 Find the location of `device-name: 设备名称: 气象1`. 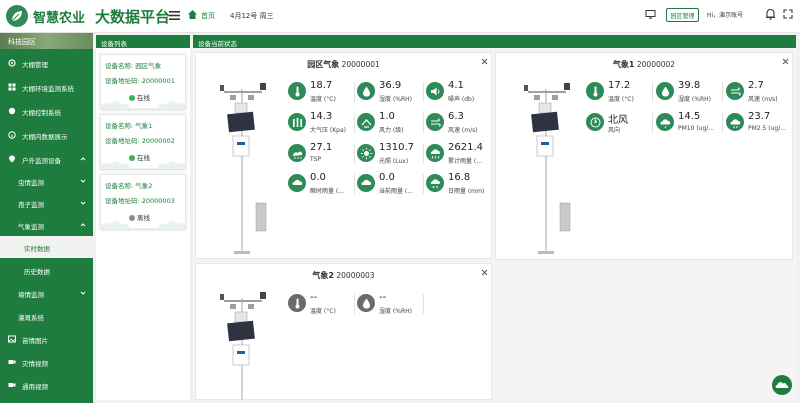

device-name: 设备名称: 气象1 is located at coordinates (129, 126).